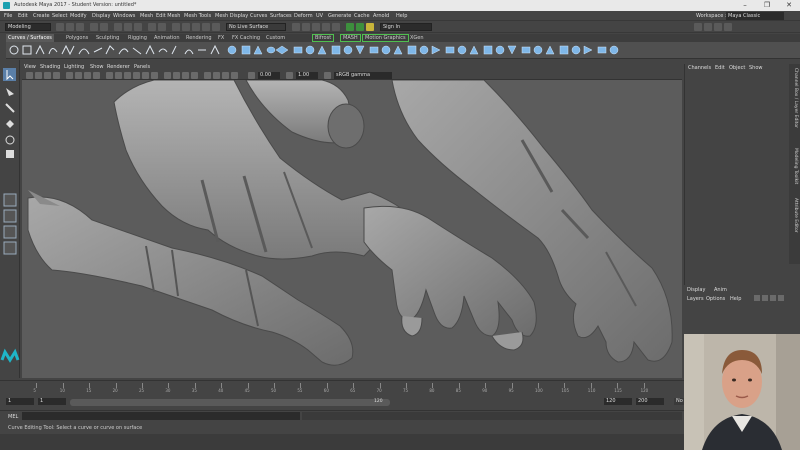  Describe the element at coordinates (207, 75) in the screenshot. I see `isolate-select-icon` at that location.